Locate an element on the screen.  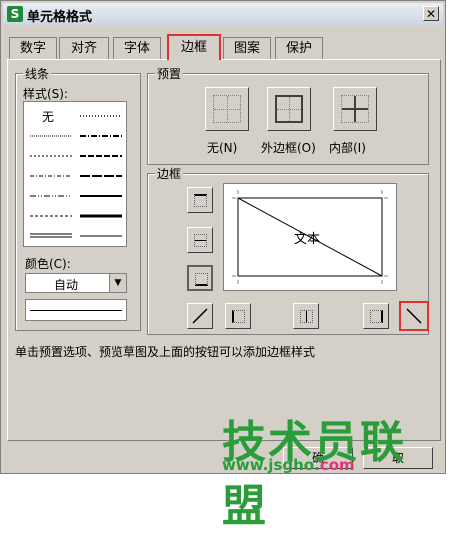
preset-inside-icon is located at coordinates (355, 109).